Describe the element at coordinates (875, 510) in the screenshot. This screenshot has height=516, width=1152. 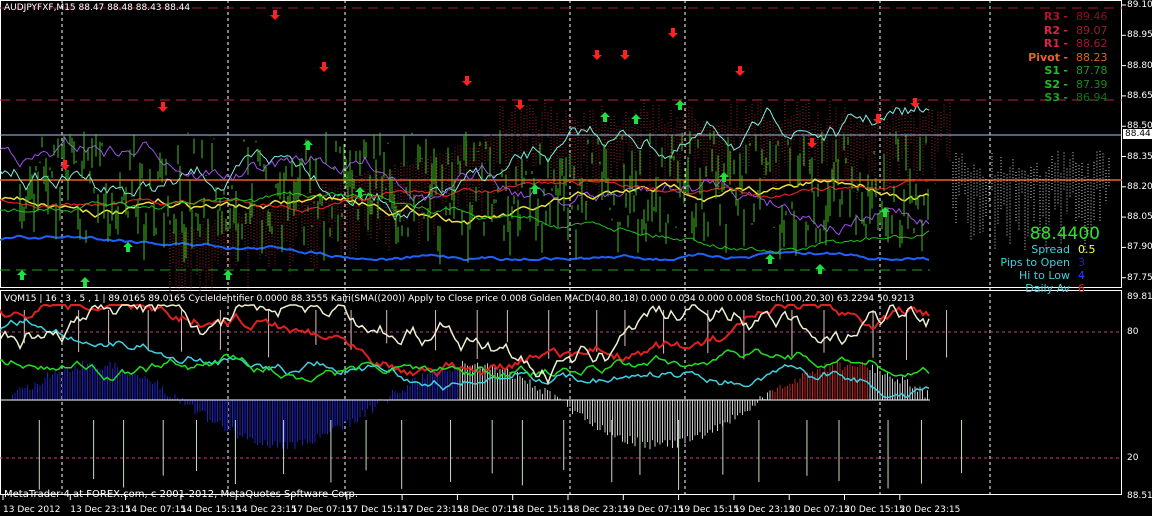
I see `time-tick: 20 Dec 15:15` at that location.